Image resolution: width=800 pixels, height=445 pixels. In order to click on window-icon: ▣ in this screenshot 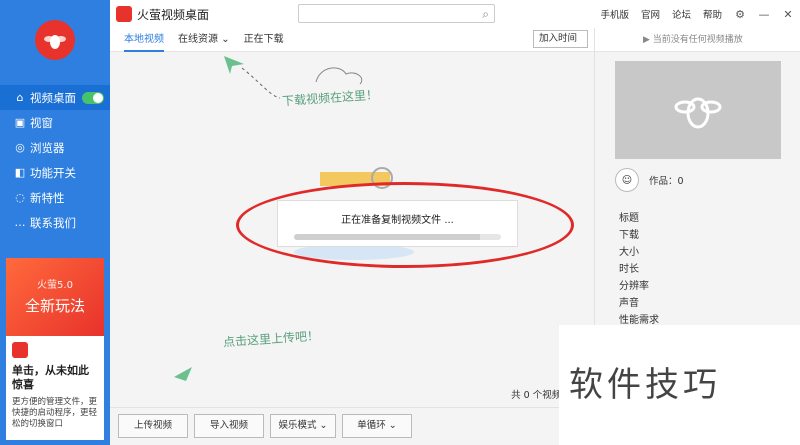, I will do `click(20, 122)`.